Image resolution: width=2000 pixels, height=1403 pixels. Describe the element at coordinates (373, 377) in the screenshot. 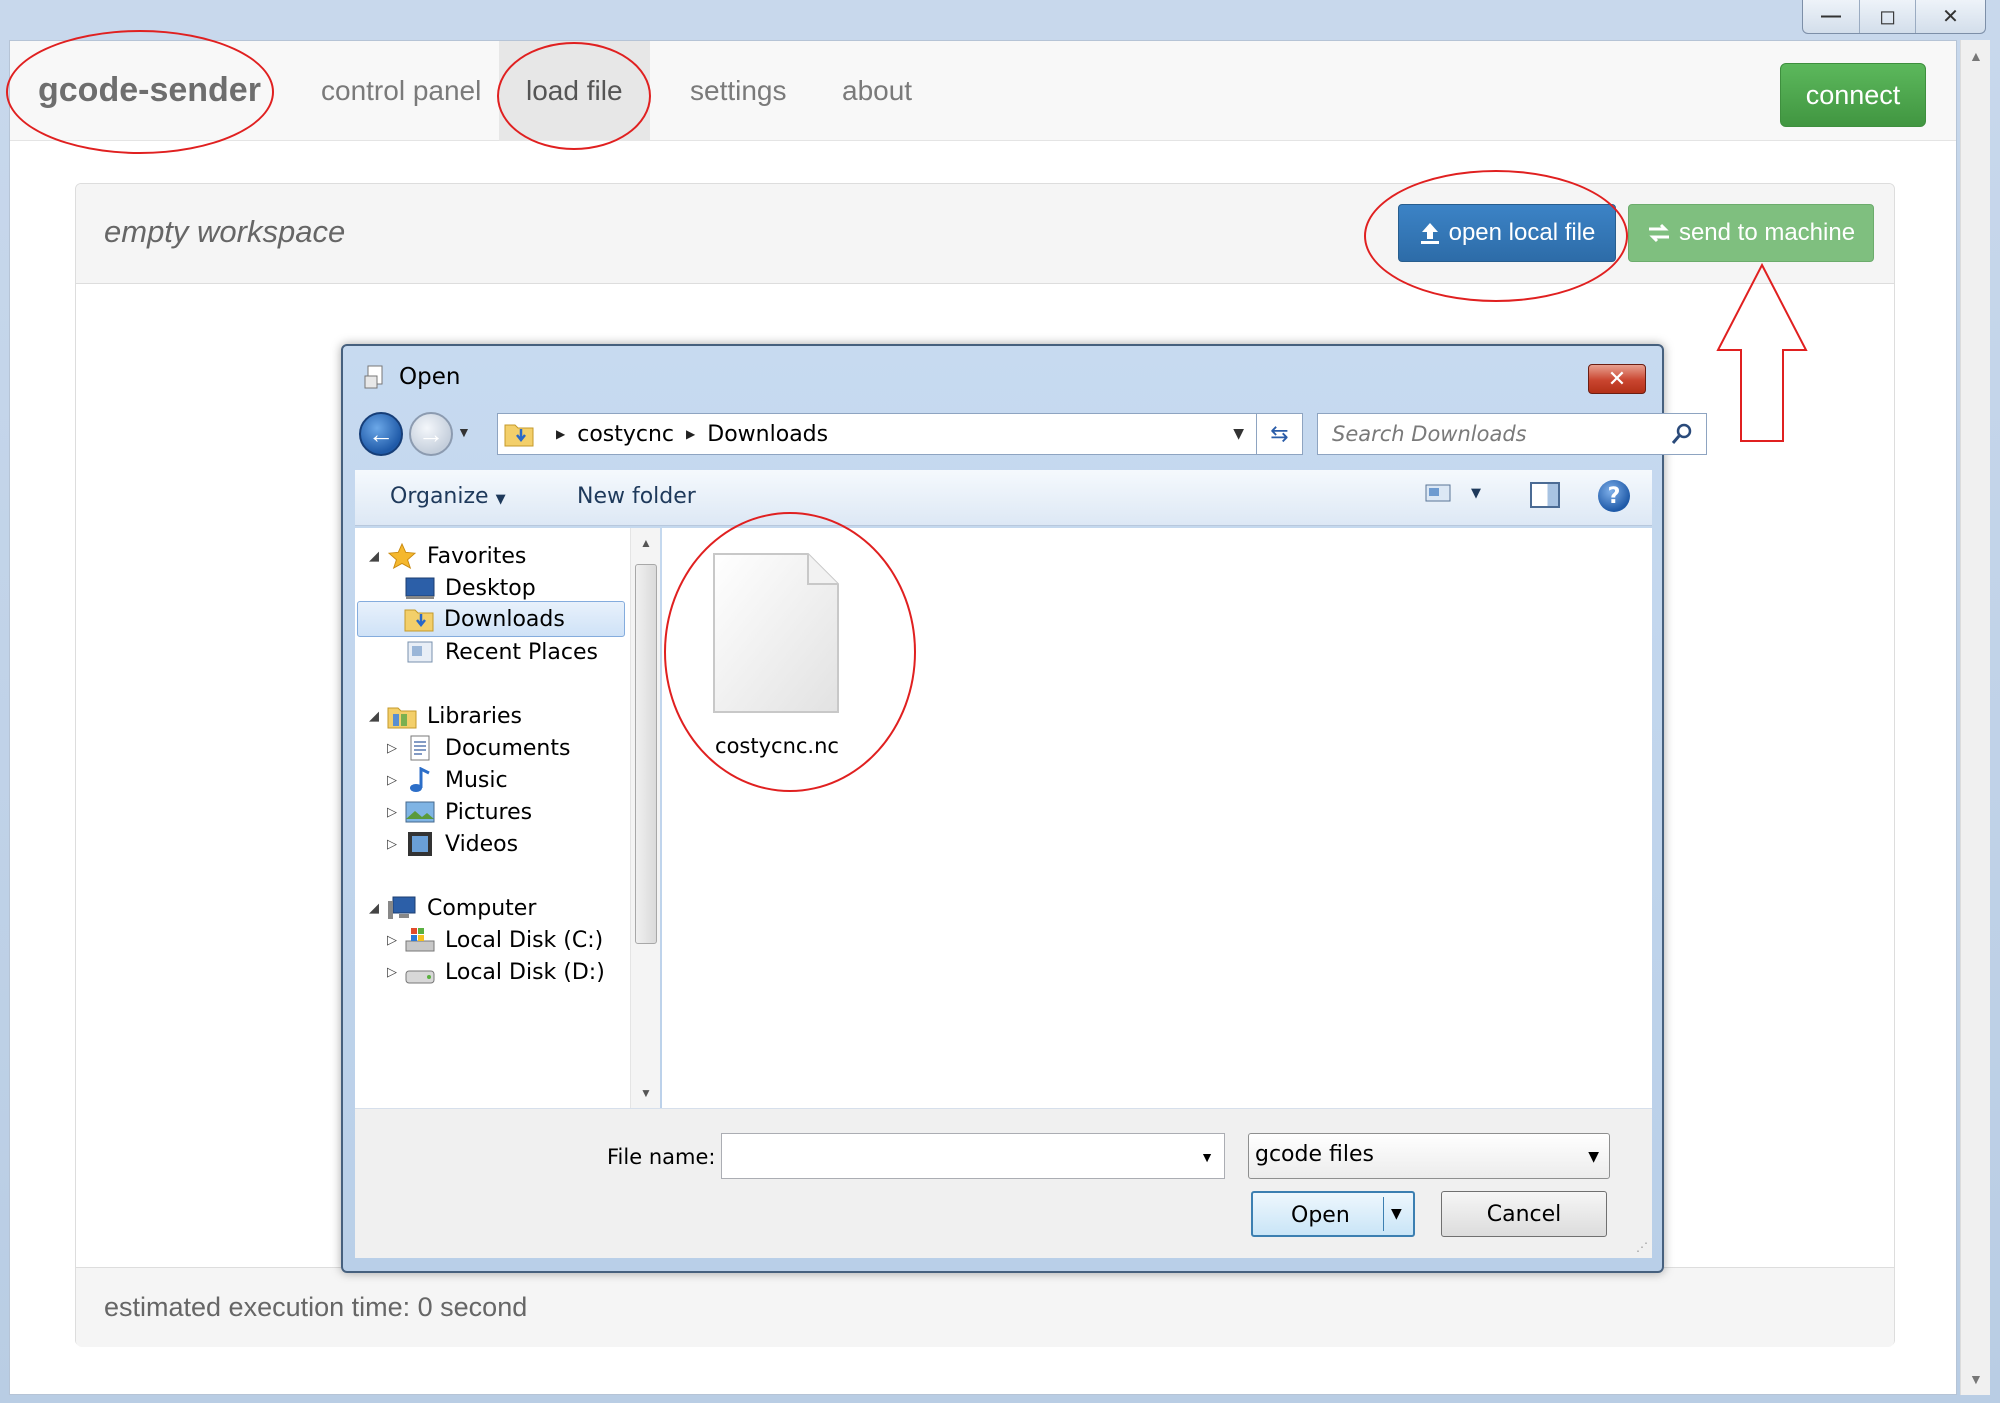

I see `dialog-open-icon` at that location.